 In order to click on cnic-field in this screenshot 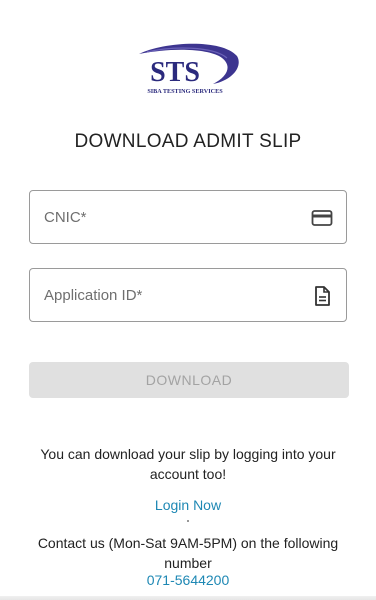, I will do `click(188, 217)`.